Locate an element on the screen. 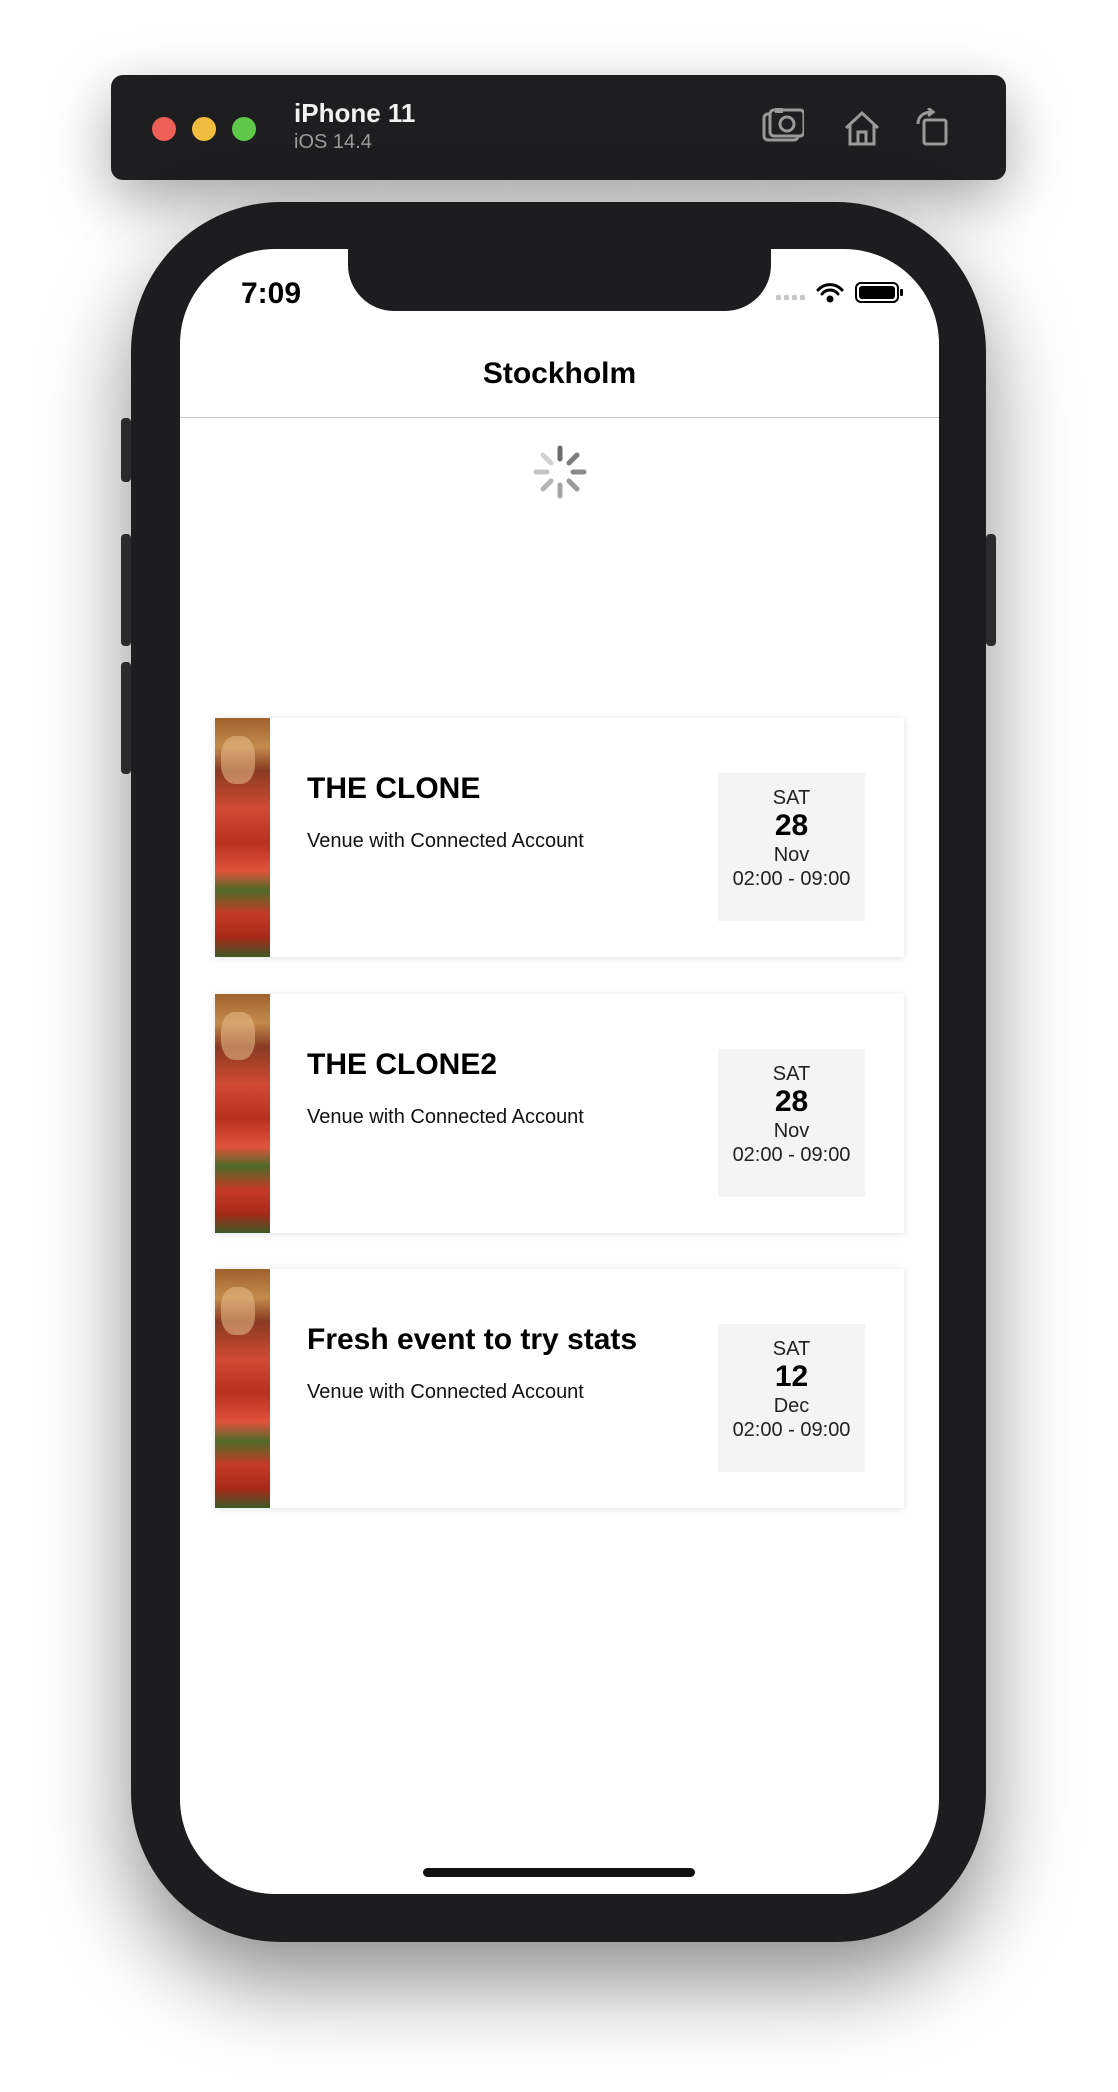 This screenshot has height=2092, width=1118. event-day: 12 is located at coordinates (791, 1376).